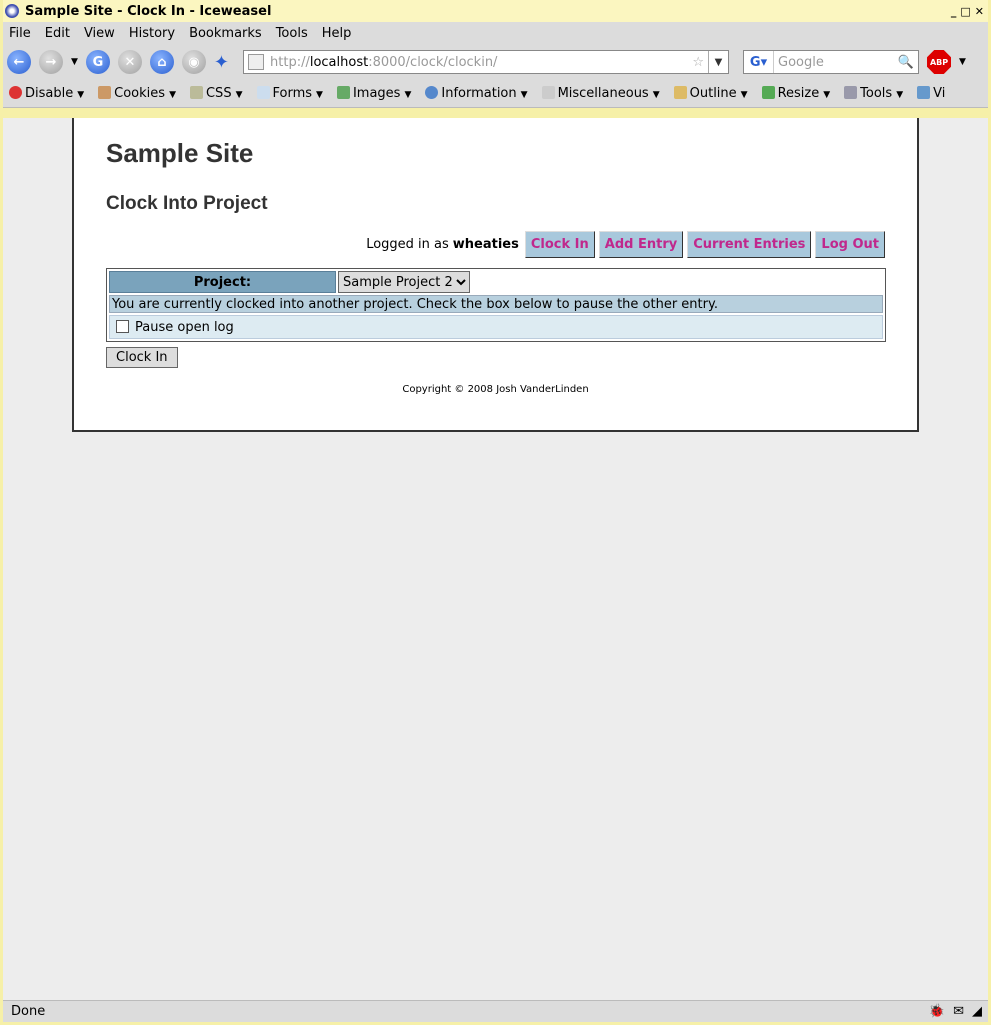 The image size is (991, 1025). What do you see at coordinates (148, 11) in the screenshot?
I see `window-title: Sample Site - Clock In - Iceweasel` at bounding box center [148, 11].